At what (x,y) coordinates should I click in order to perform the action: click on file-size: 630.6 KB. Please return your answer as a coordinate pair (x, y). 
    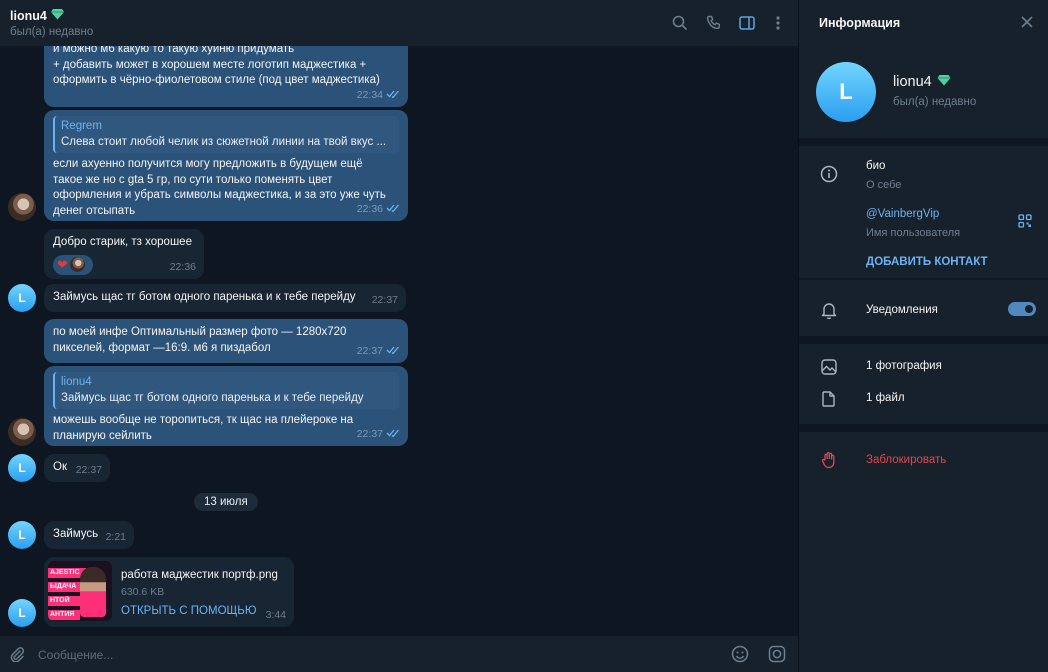
    Looking at the image, I should click on (143, 592).